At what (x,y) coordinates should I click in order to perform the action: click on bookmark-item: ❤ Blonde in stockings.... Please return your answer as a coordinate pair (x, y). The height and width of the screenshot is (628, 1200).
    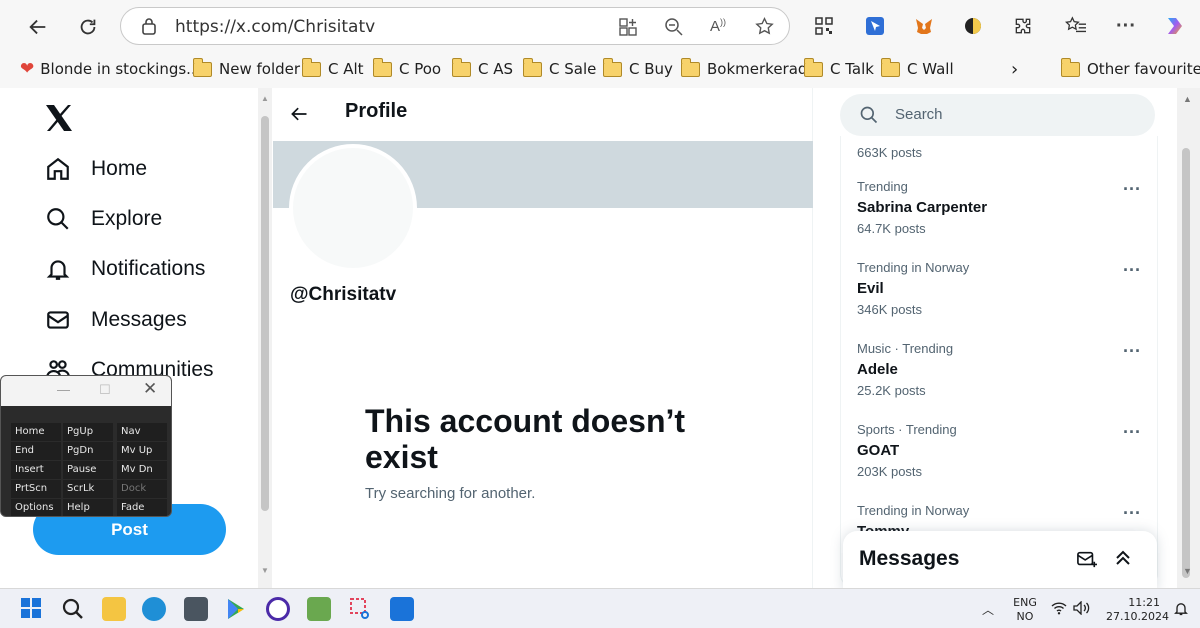
    Looking at the image, I should click on (110, 69).